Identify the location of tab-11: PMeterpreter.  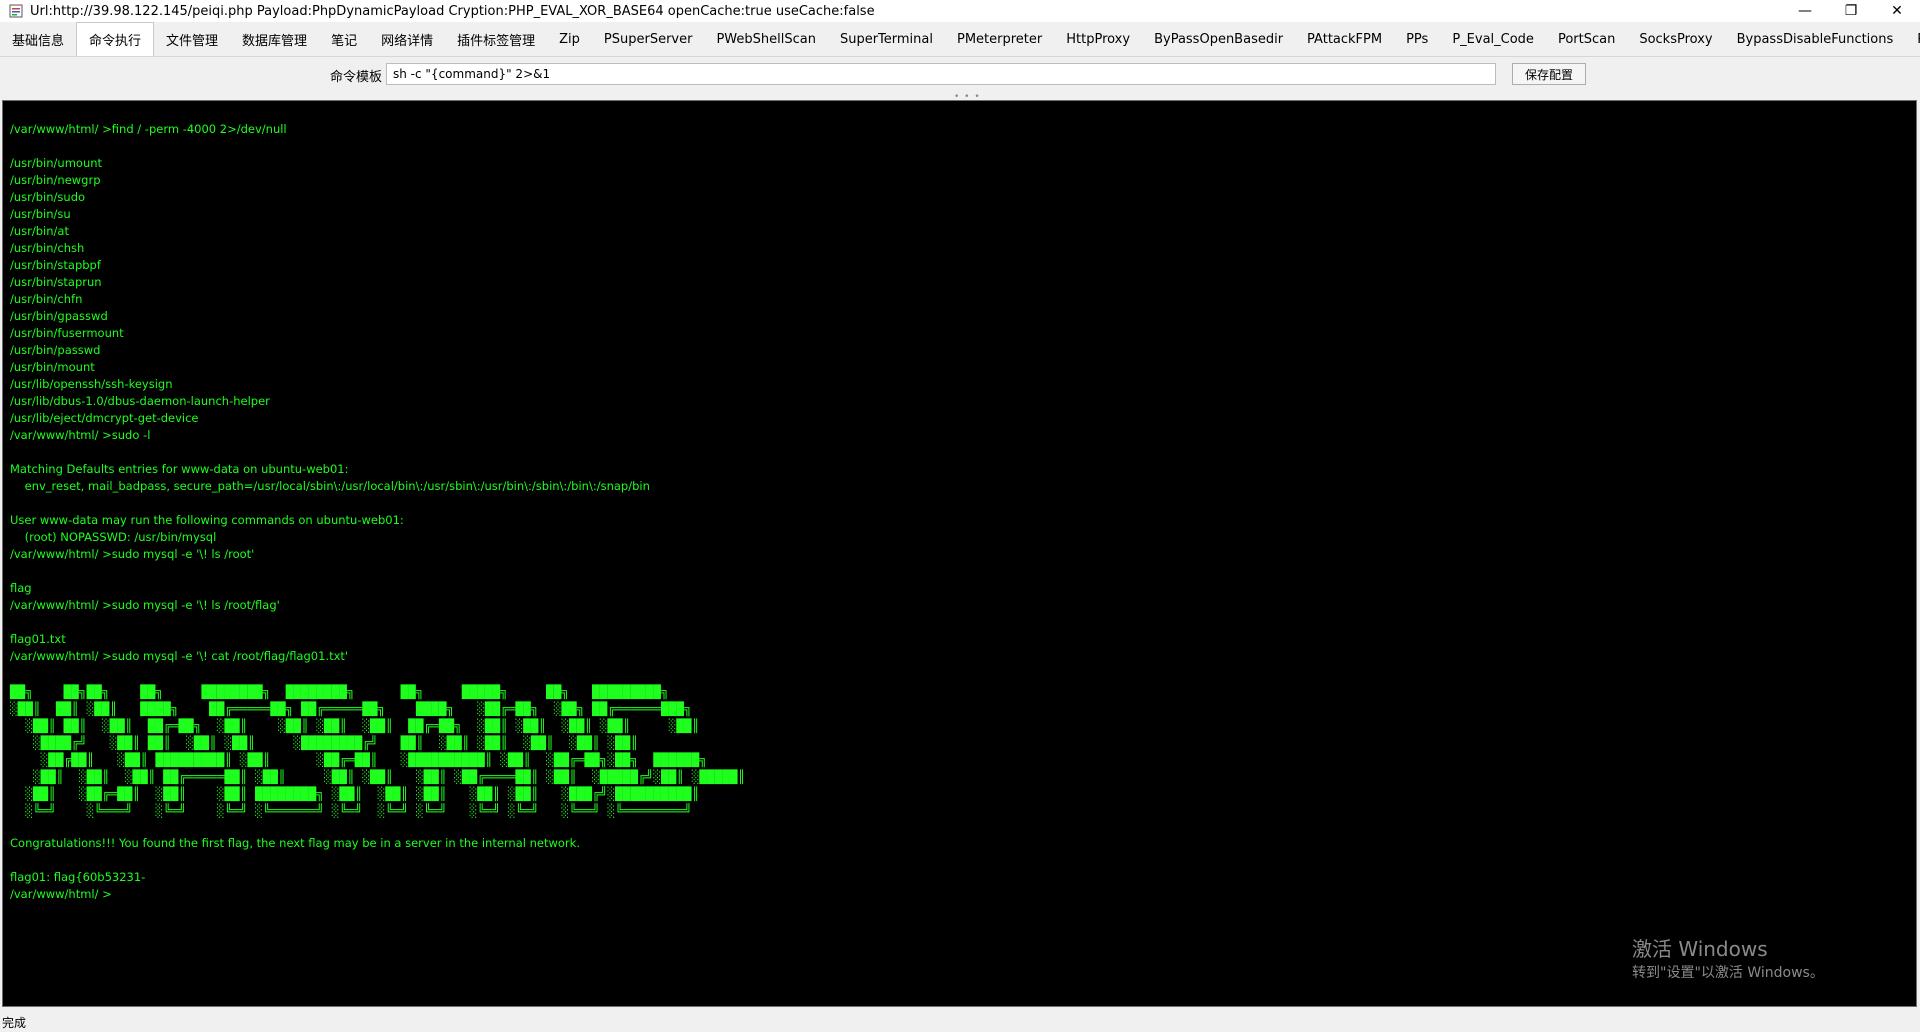
(999, 39).